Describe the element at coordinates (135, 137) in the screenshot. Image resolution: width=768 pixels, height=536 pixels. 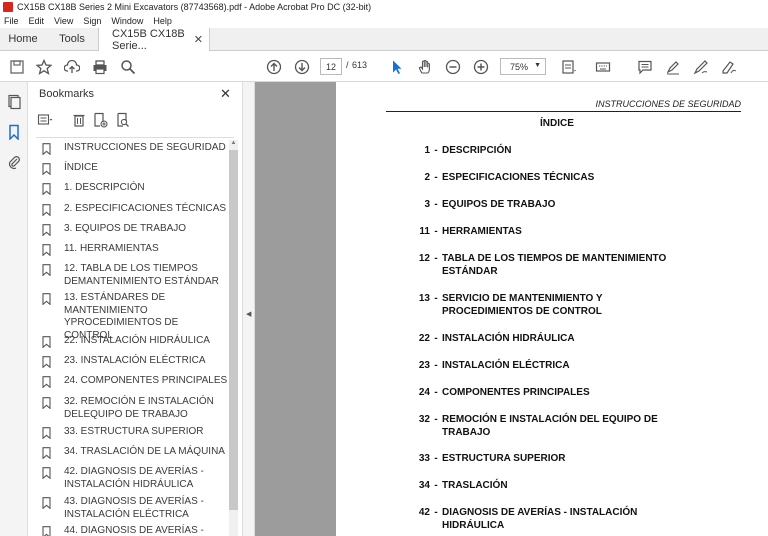
I see `panel-divider` at that location.